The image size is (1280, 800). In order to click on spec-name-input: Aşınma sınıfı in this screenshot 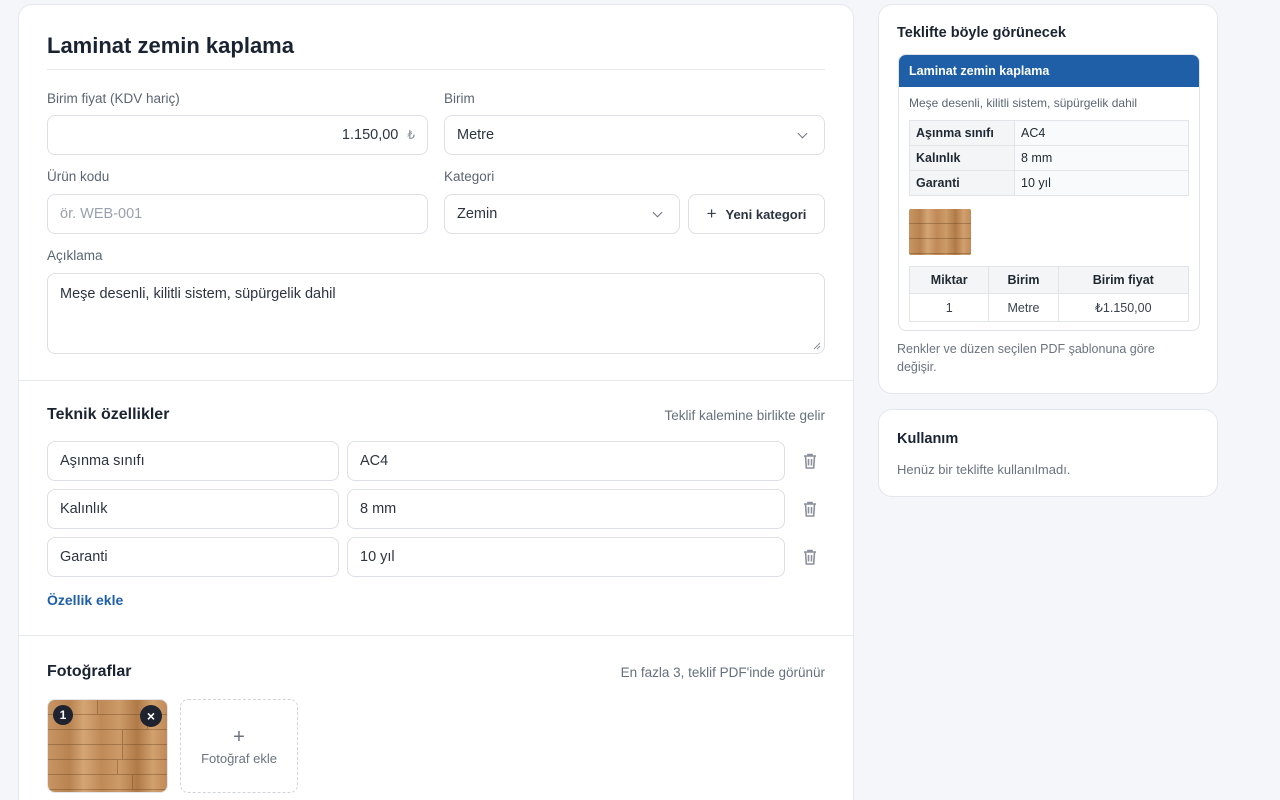, I will do `click(193, 461)`.